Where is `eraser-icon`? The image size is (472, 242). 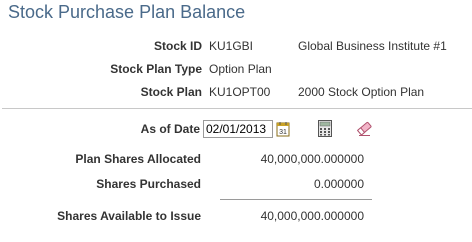 eraser-icon is located at coordinates (364, 128).